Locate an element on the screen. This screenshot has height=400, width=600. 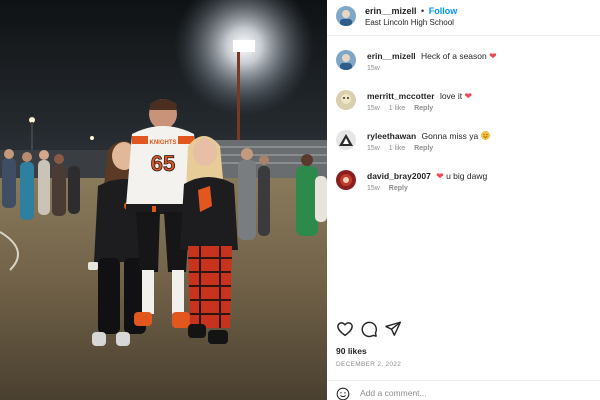
comment-text: u big dawg is located at coordinates (467, 176).